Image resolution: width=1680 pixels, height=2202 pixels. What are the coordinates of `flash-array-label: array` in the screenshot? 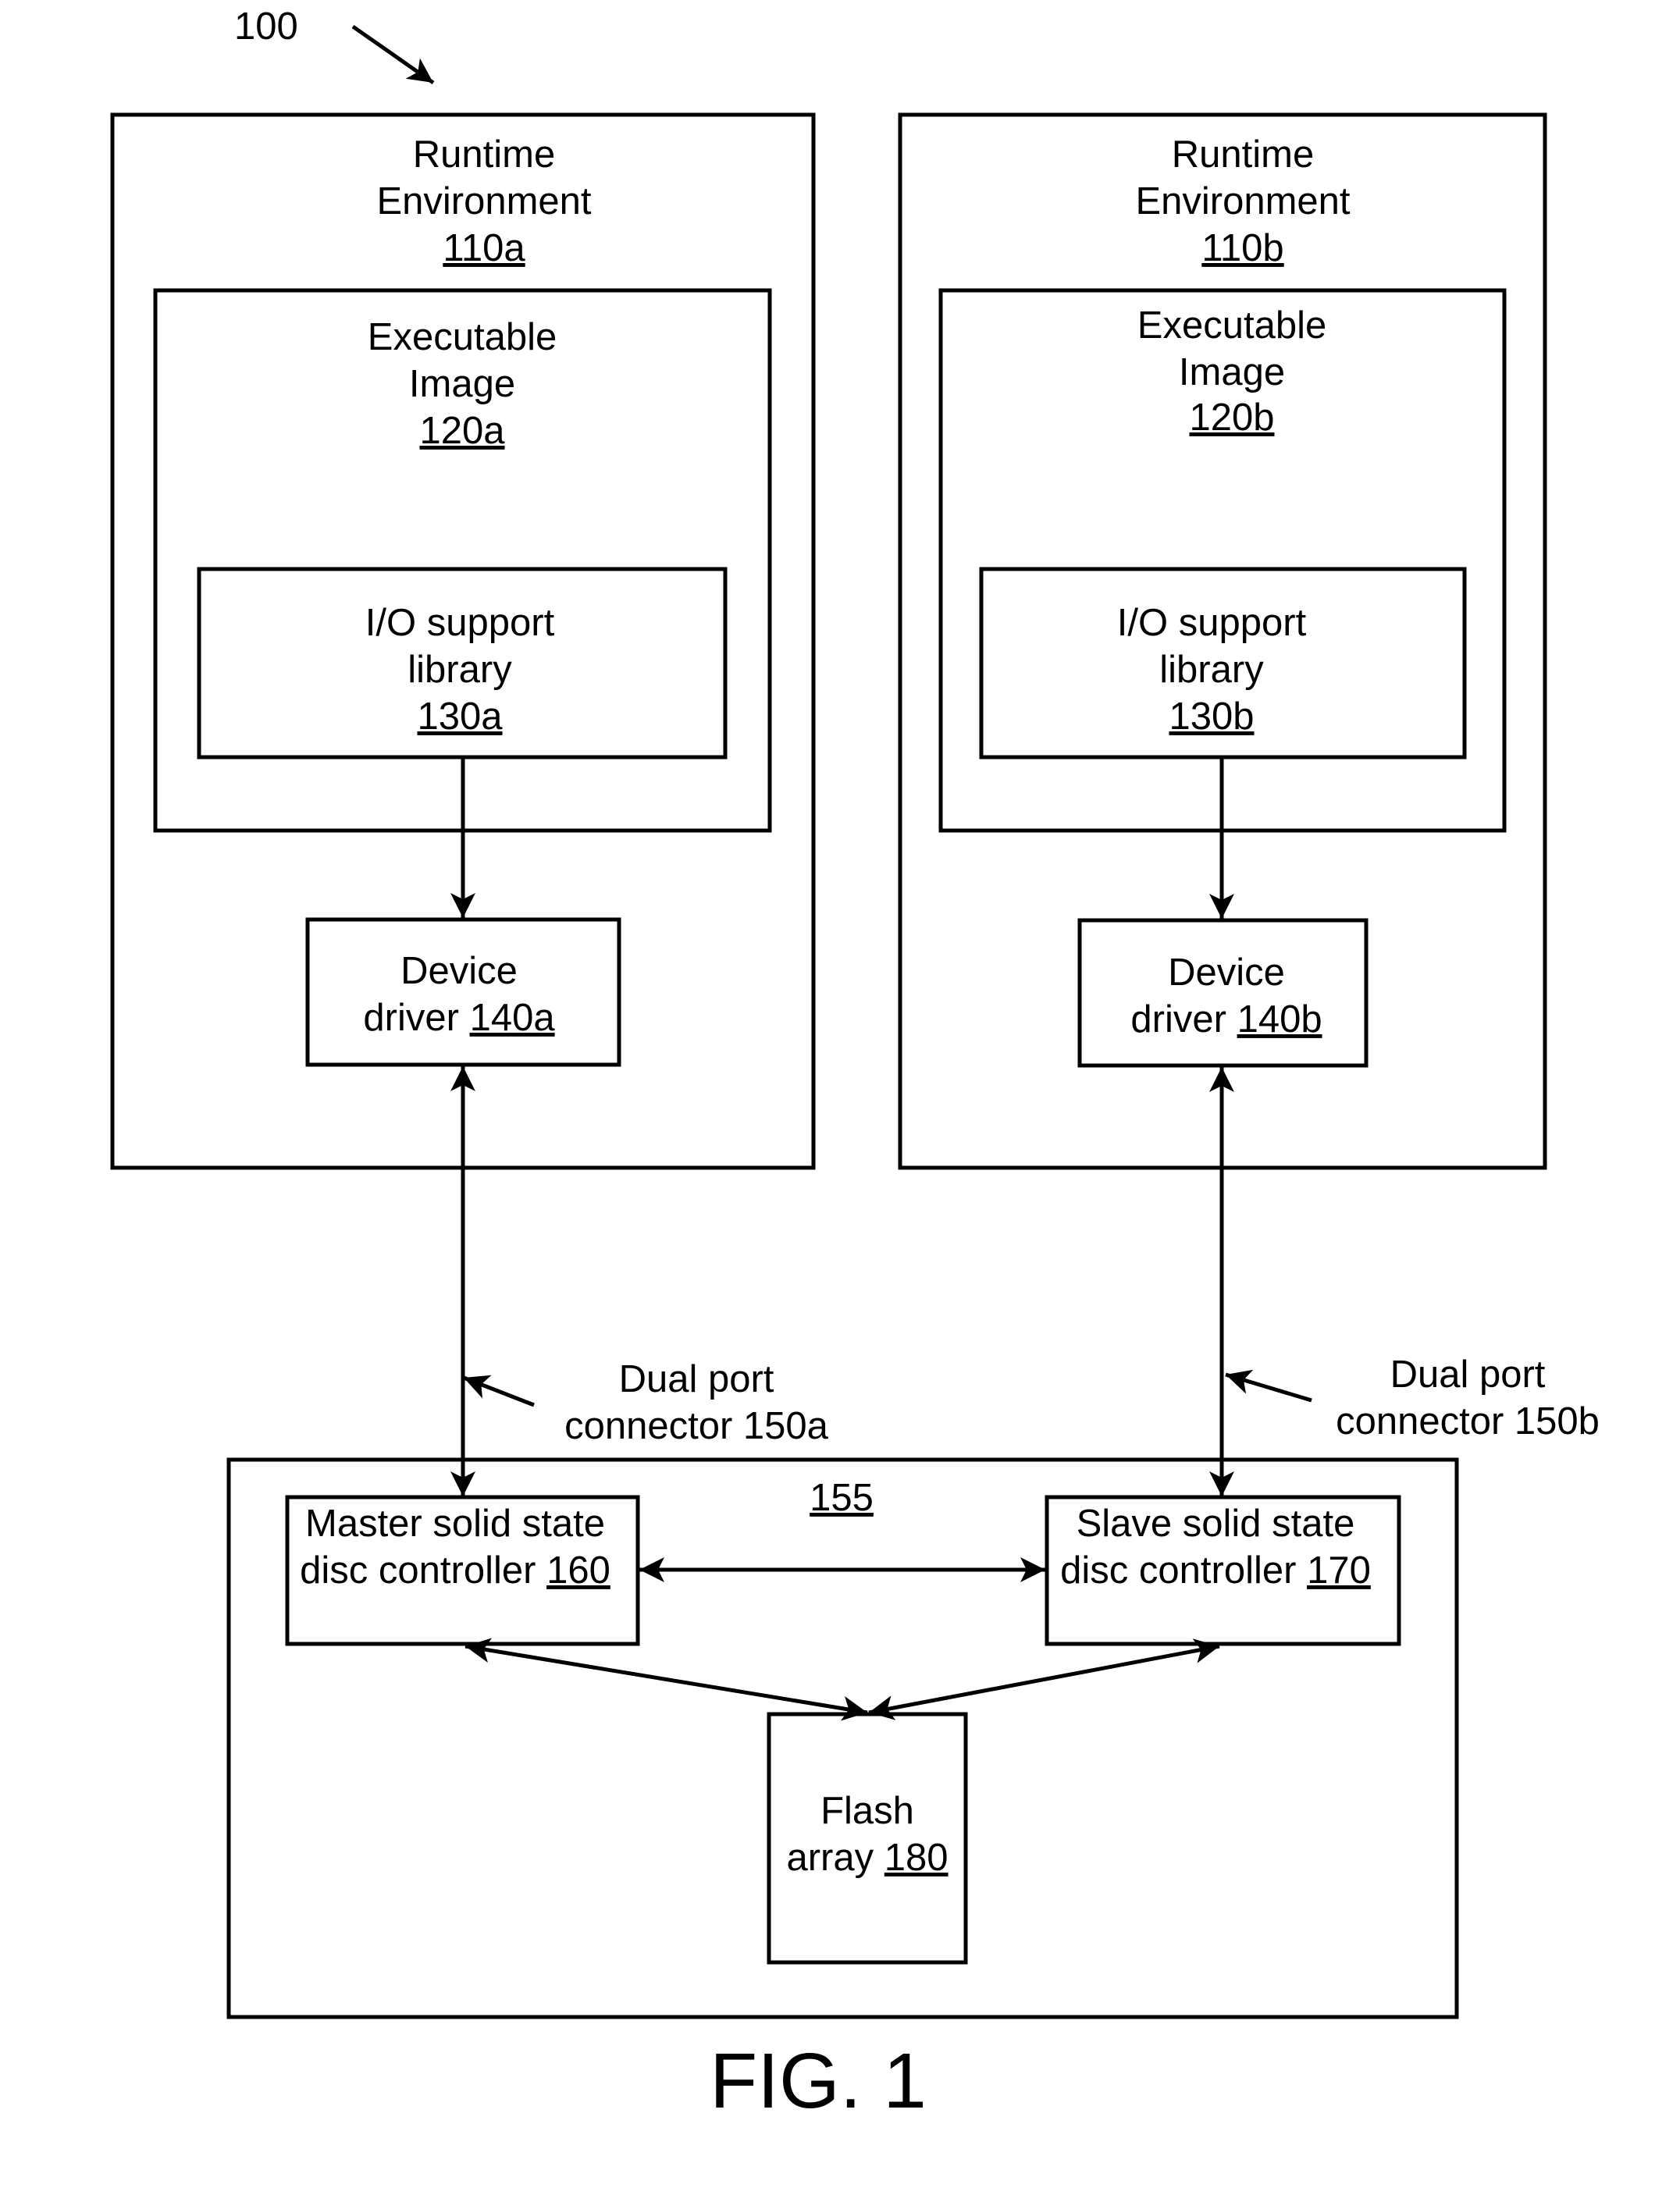 It's located at (835, 1858).